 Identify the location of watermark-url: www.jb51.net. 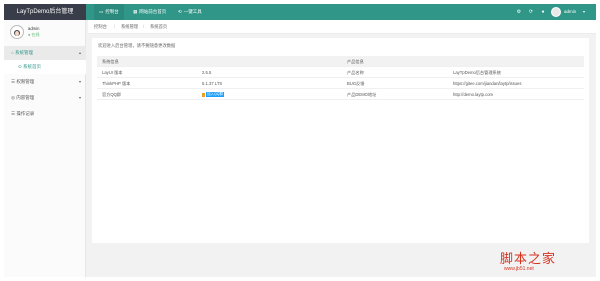
(519, 269).